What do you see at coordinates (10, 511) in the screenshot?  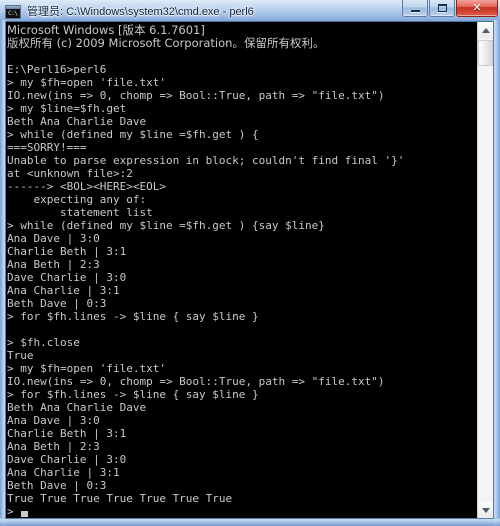 I see `console-prompt-symbol: >` at bounding box center [10, 511].